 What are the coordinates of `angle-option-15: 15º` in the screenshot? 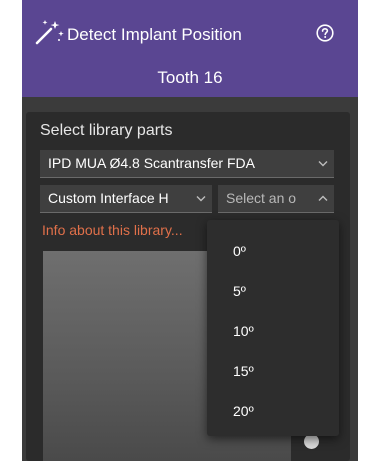 It's located at (243, 371).